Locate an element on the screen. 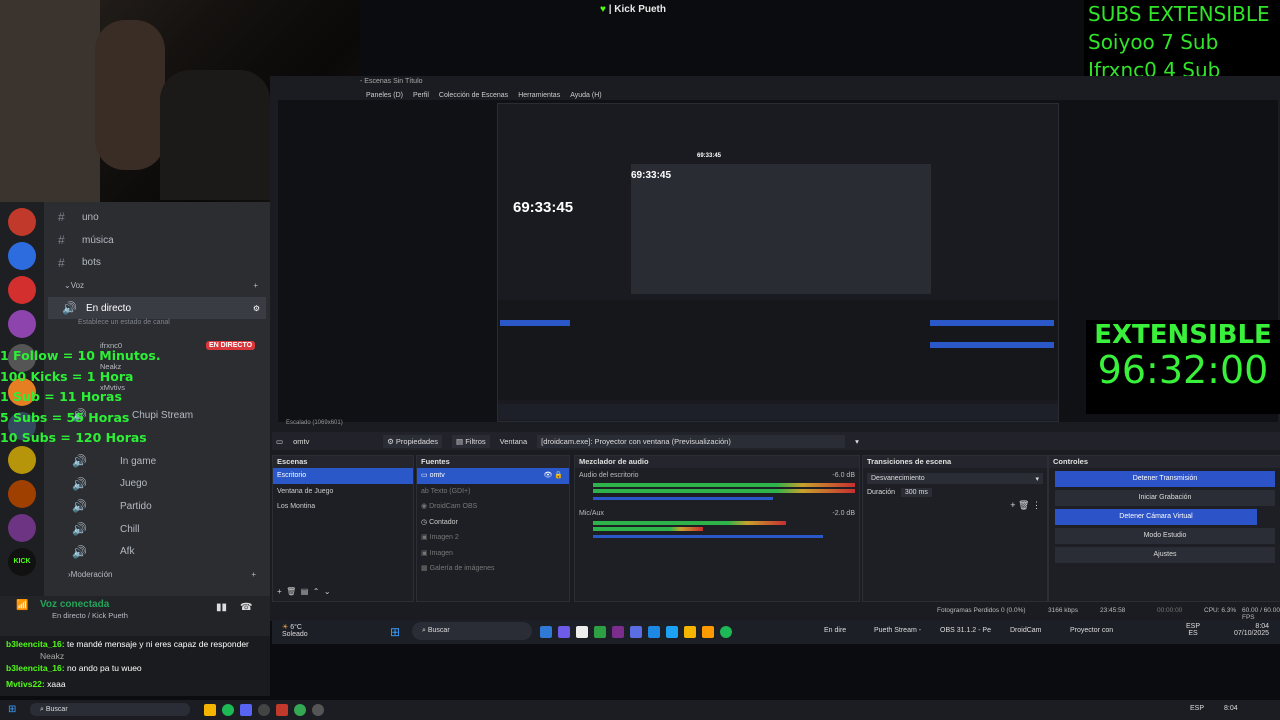 The image size is (1280, 720). voice-channel: 🔊 Juego is located at coordinates (163, 483).